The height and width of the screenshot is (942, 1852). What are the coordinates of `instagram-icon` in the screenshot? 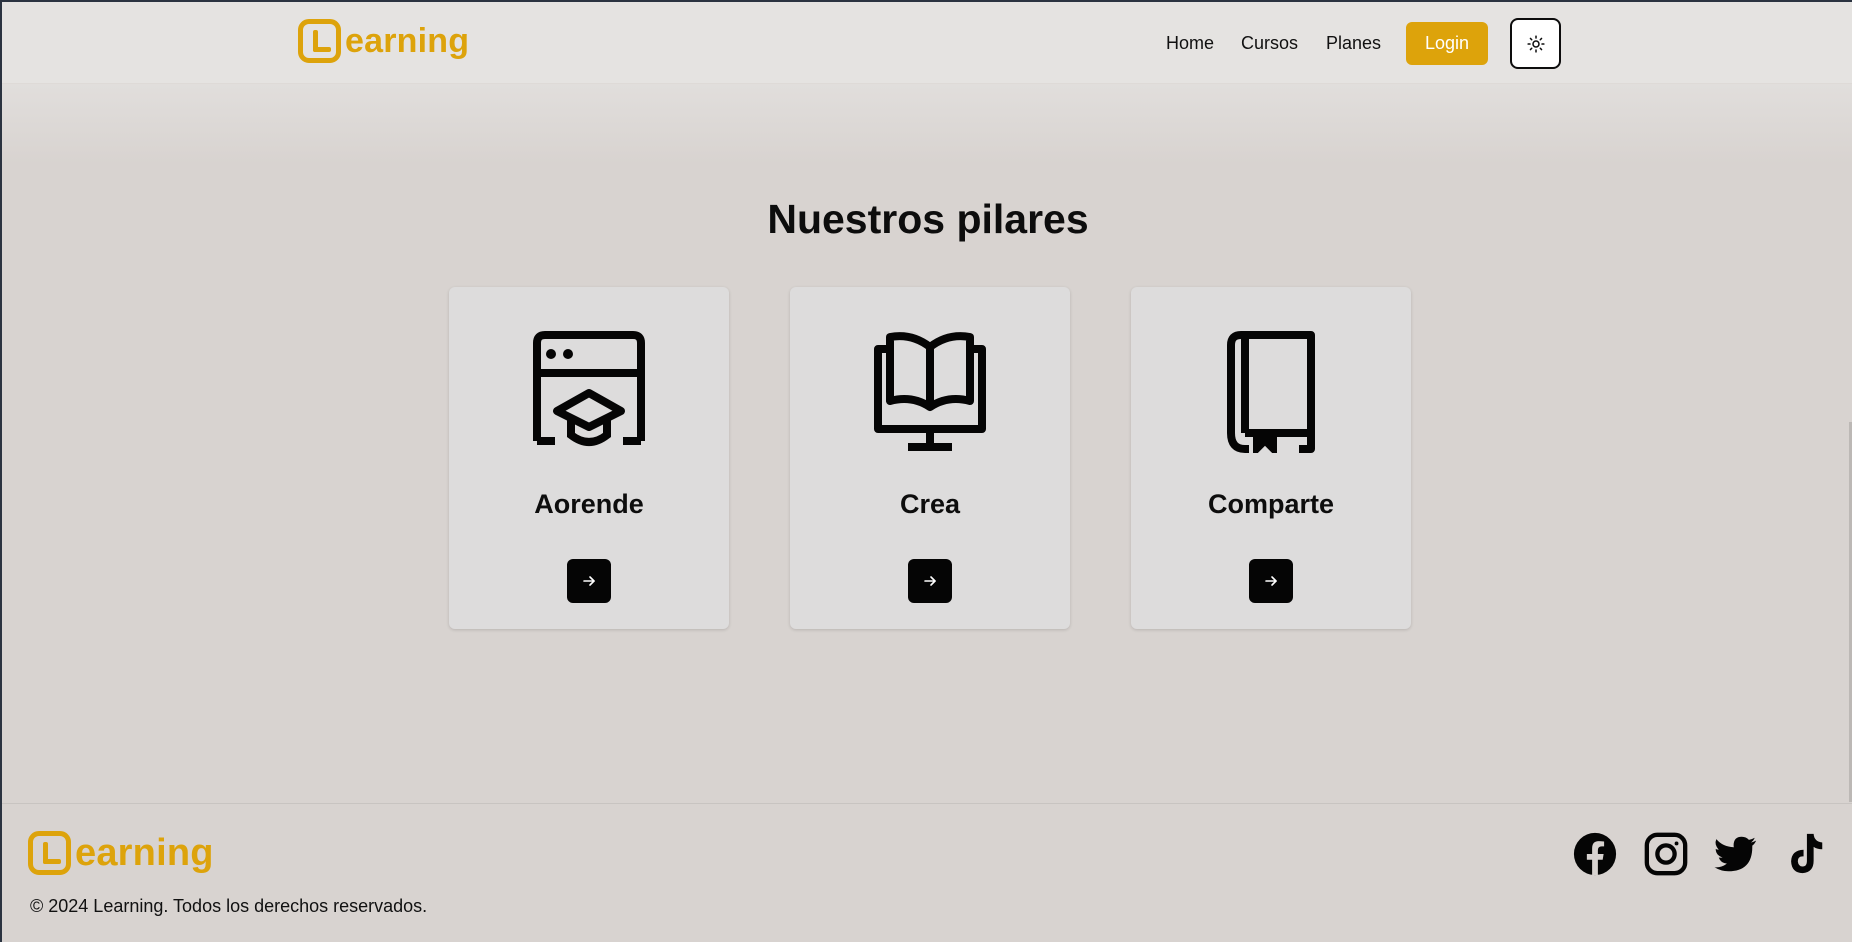 It's located at (1666, 854).